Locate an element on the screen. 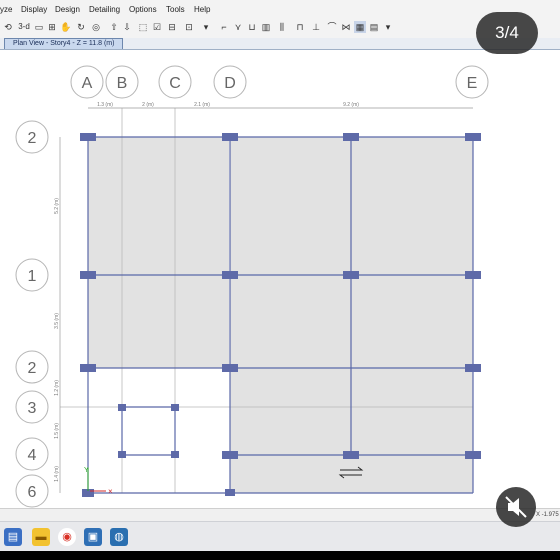 The width and height of the screenshot is (560, 560). grid-label-c: C is located at coordinates (175, 83).